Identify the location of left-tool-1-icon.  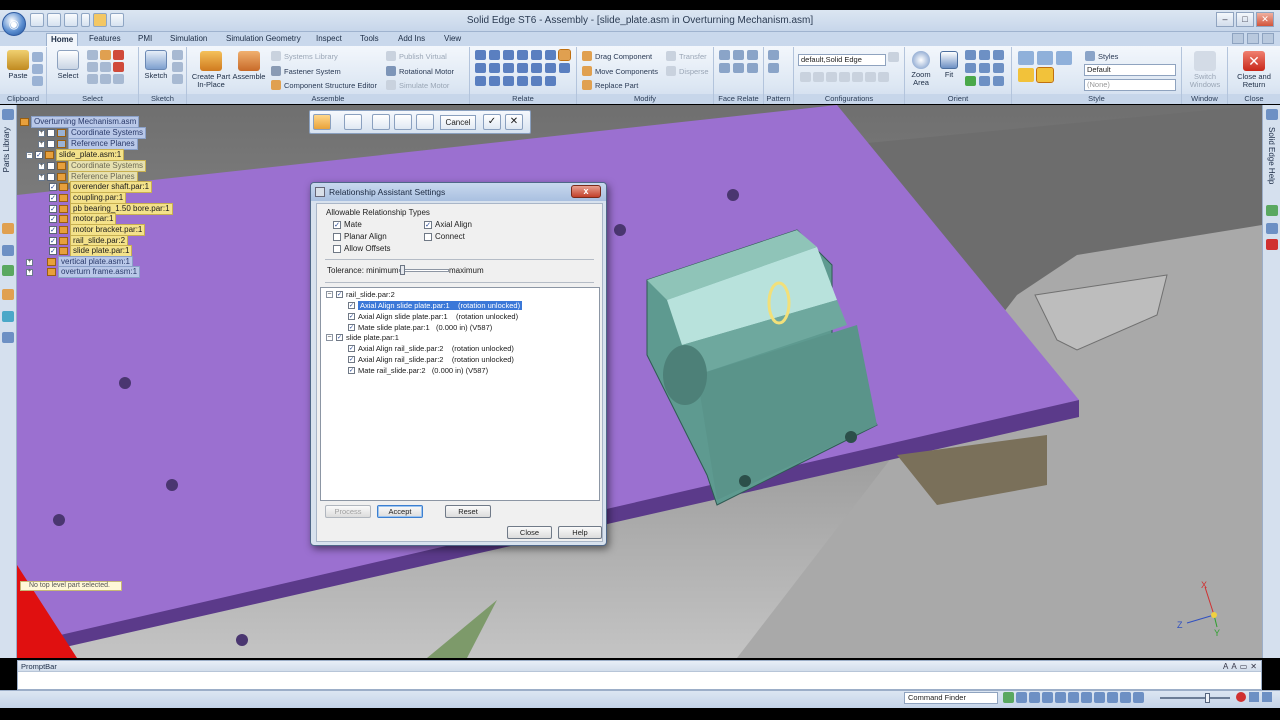
(8, 228).